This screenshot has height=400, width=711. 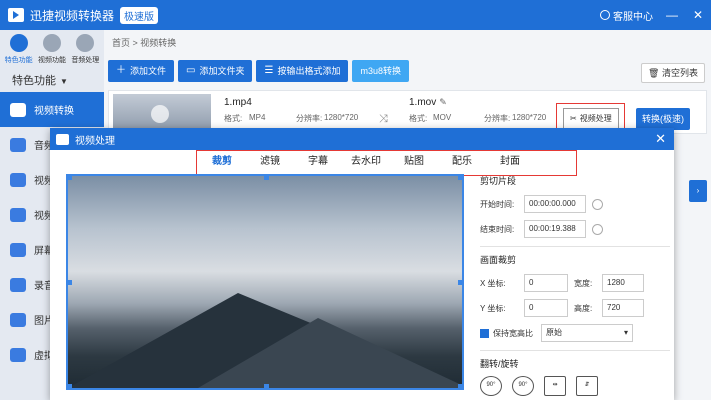 I want to click on source-resolution: 1280*720, so click(x=341, y=117).